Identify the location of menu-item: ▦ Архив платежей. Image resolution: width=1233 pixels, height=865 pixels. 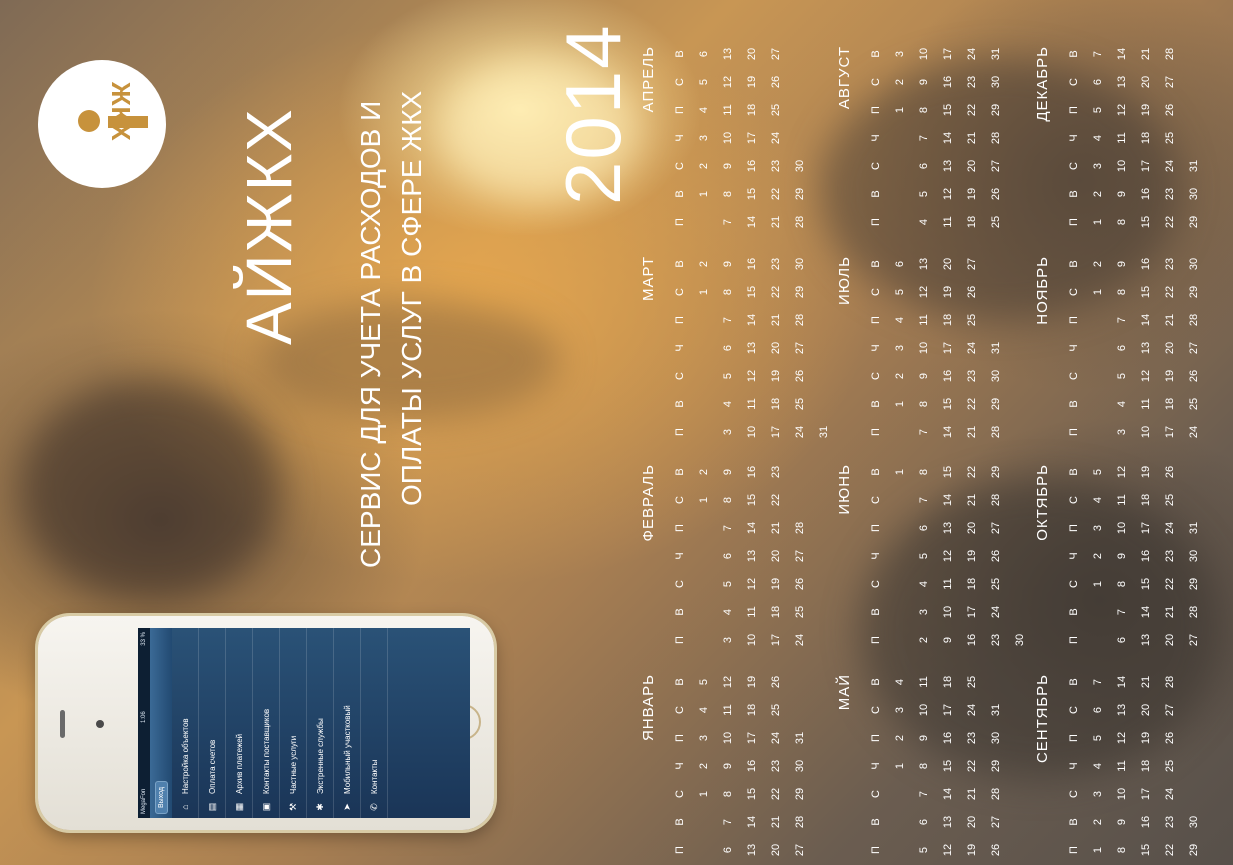
(239, 723).